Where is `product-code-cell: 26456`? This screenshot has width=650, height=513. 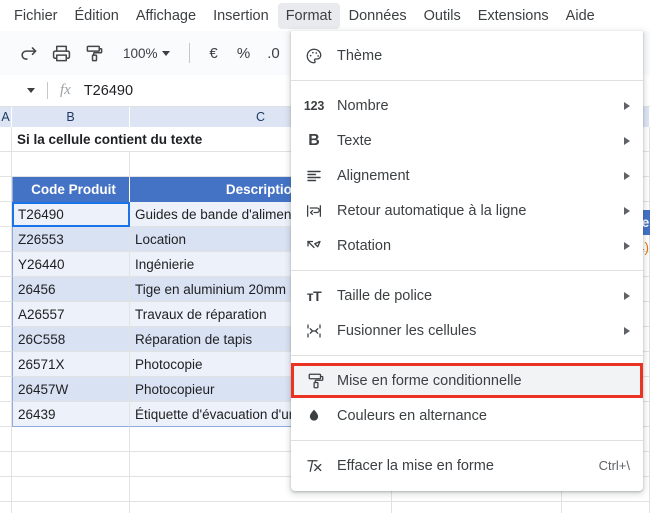 product-code-cell: 26456 is located at coordinates (71, 289).